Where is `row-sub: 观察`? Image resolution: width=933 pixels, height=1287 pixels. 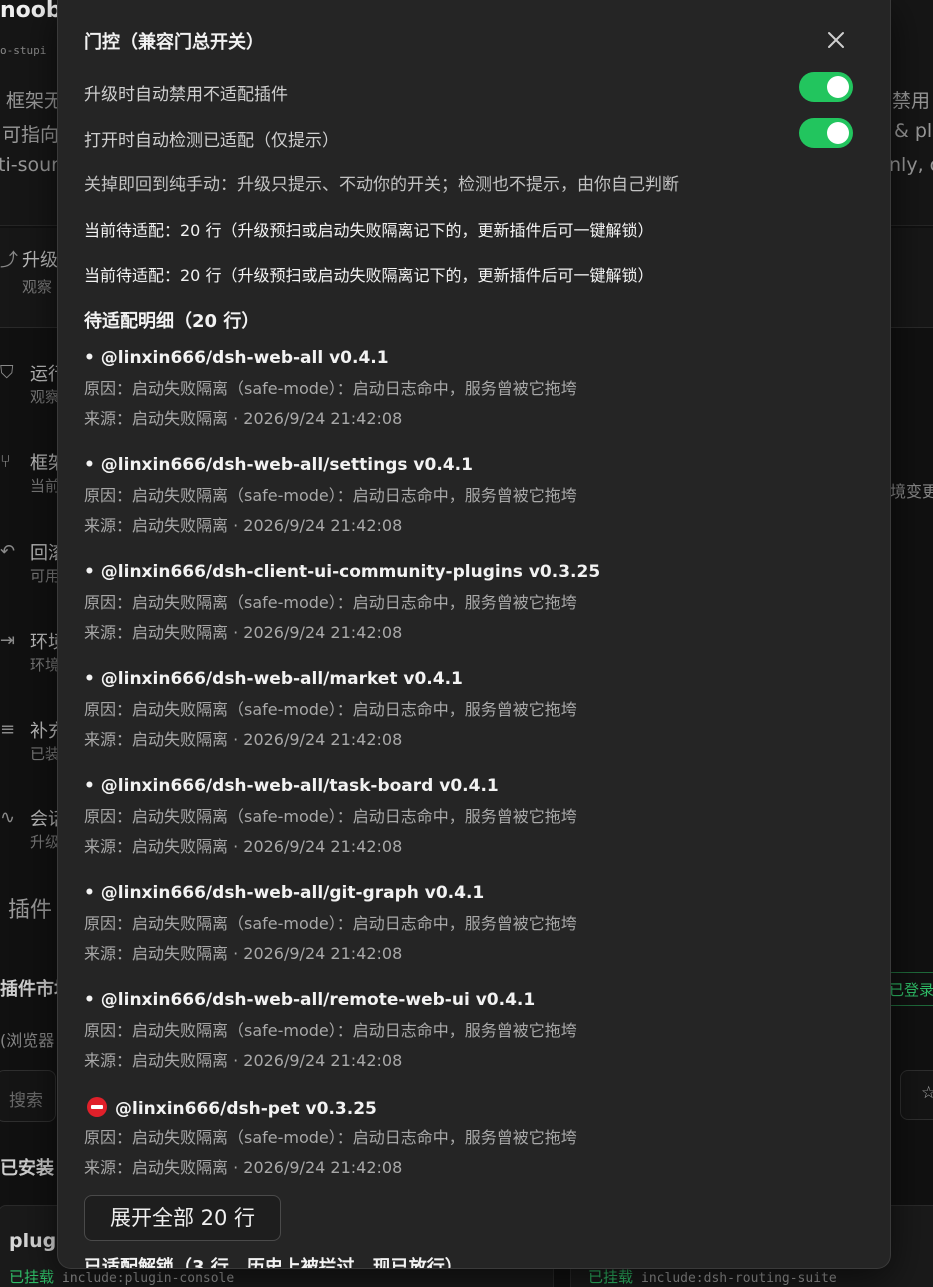
row-sub: 观察 is located at coordinates (45, 397).